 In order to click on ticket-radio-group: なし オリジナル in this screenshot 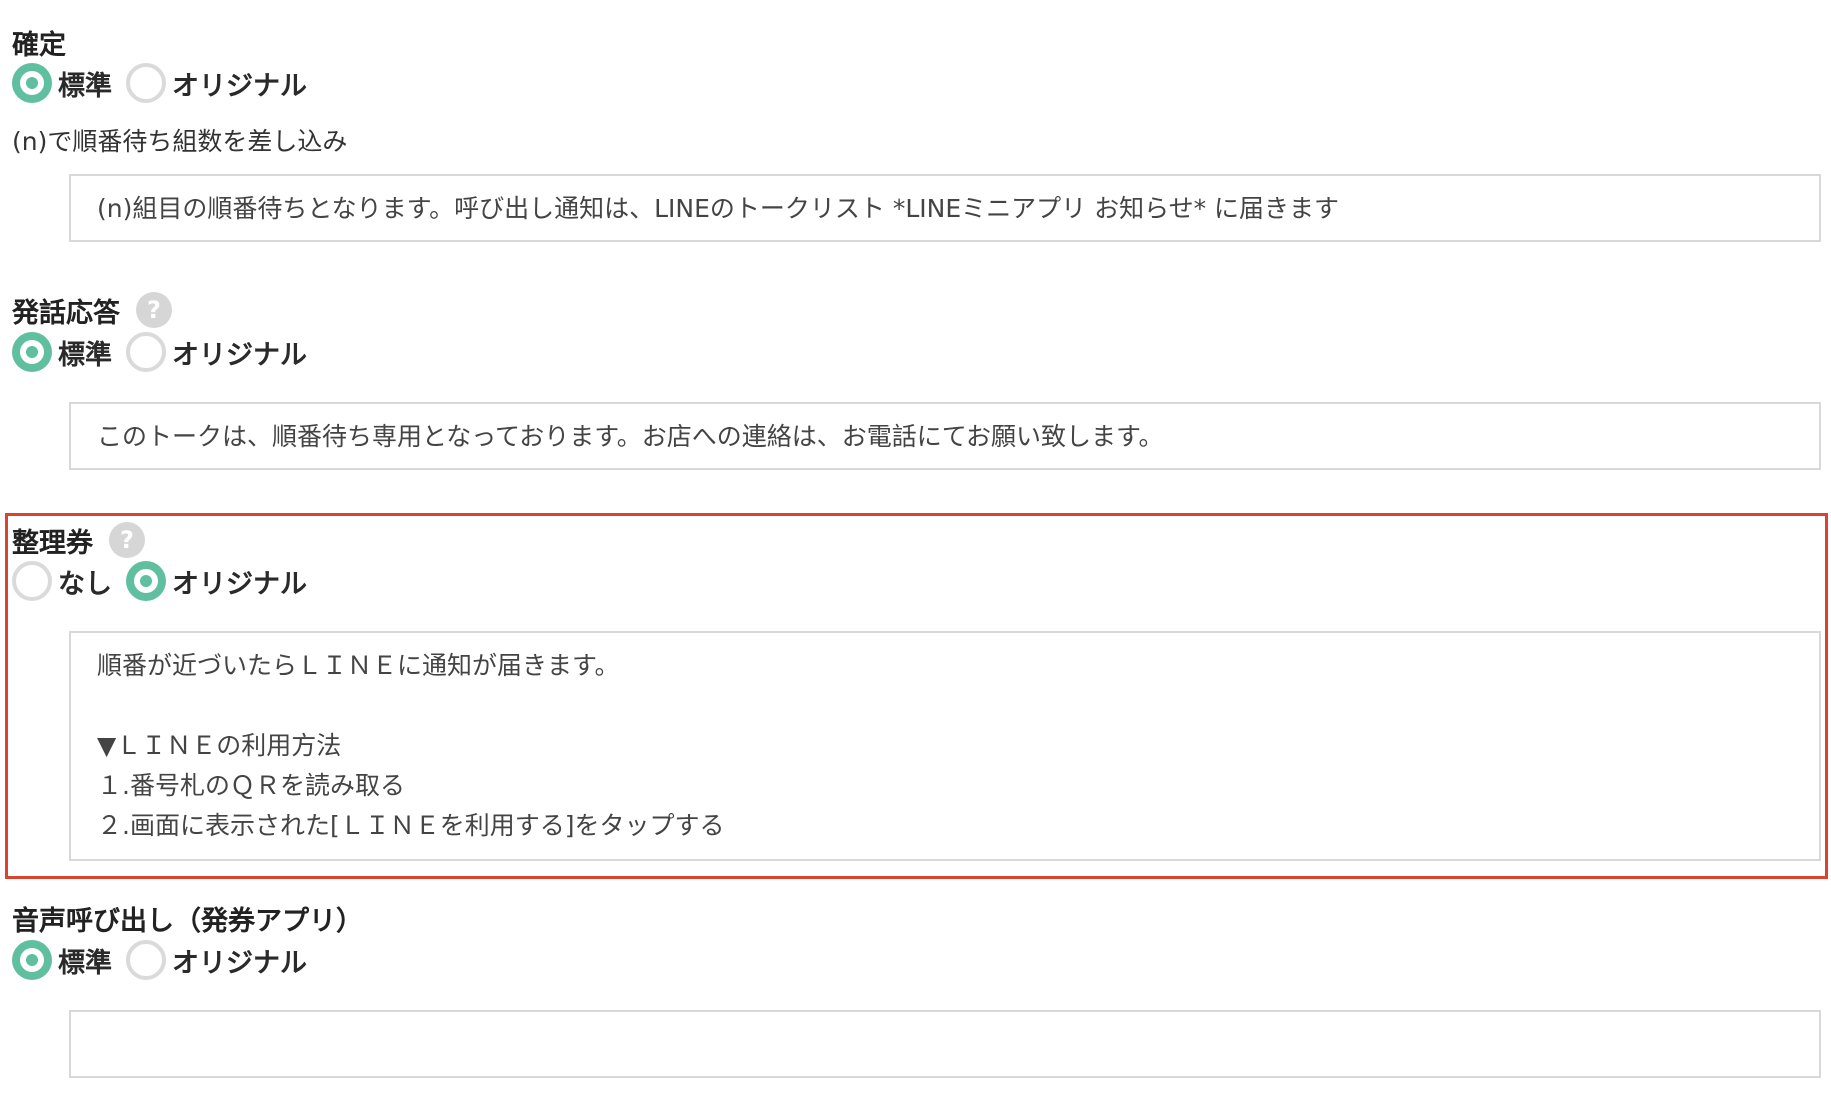, I will do `click(166, 581)`.